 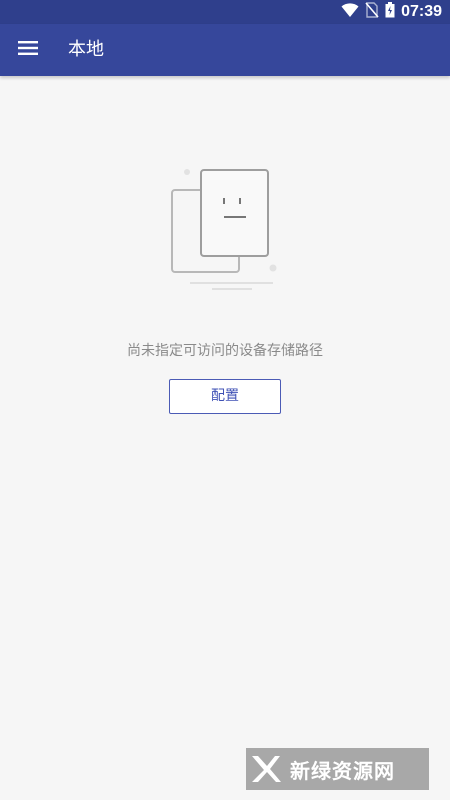 I want to click on status-bar: 07:39, so click(x=225, y=12).